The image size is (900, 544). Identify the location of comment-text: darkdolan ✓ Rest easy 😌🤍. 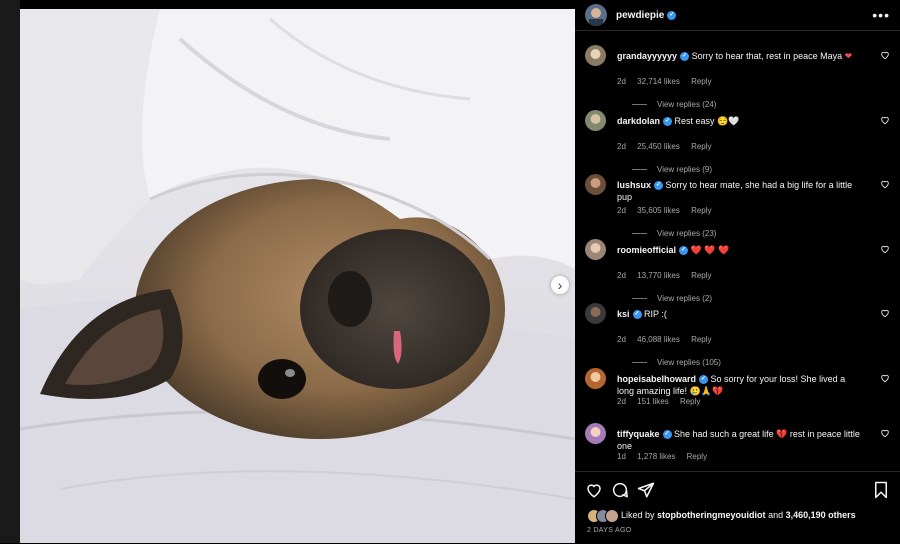
(740, 121).